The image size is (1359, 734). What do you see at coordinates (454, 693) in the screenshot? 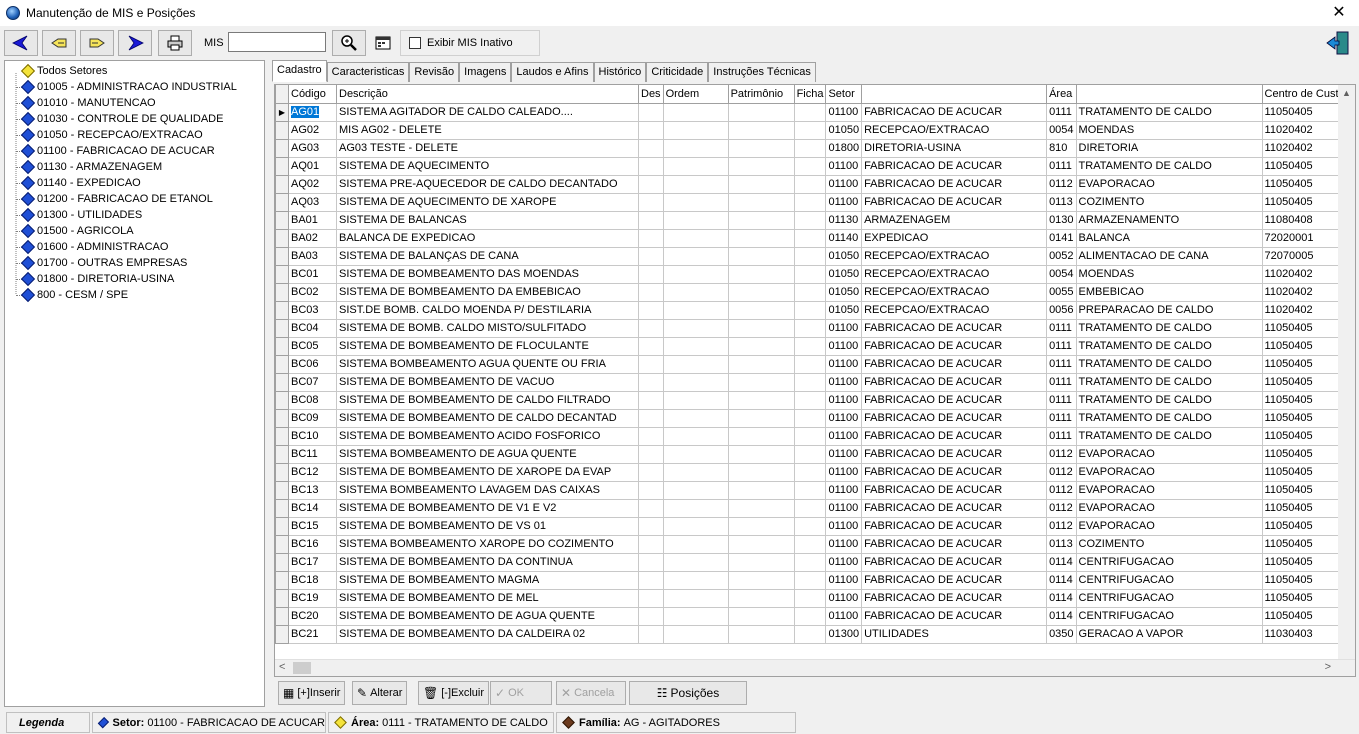
I see `delete-button: 🗑 [-]Excluir` at bounding box center [454, 693].